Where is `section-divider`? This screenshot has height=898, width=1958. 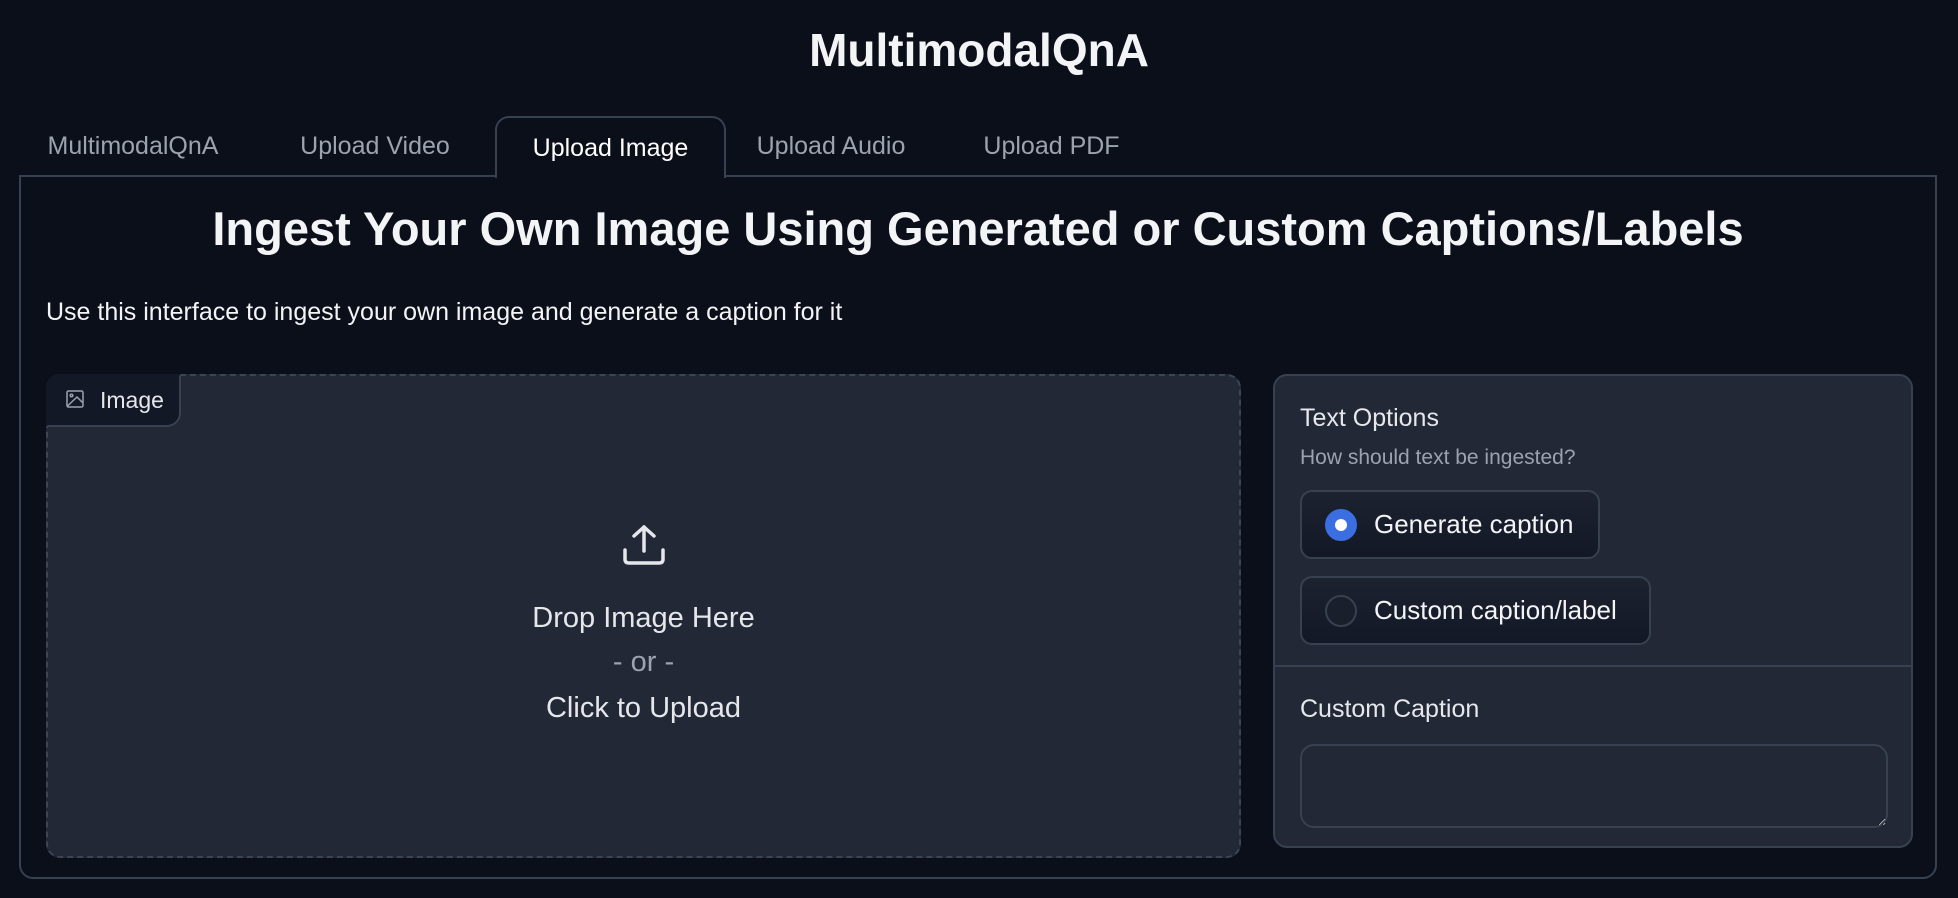
section-divider is located at coordinates (1593, 666).